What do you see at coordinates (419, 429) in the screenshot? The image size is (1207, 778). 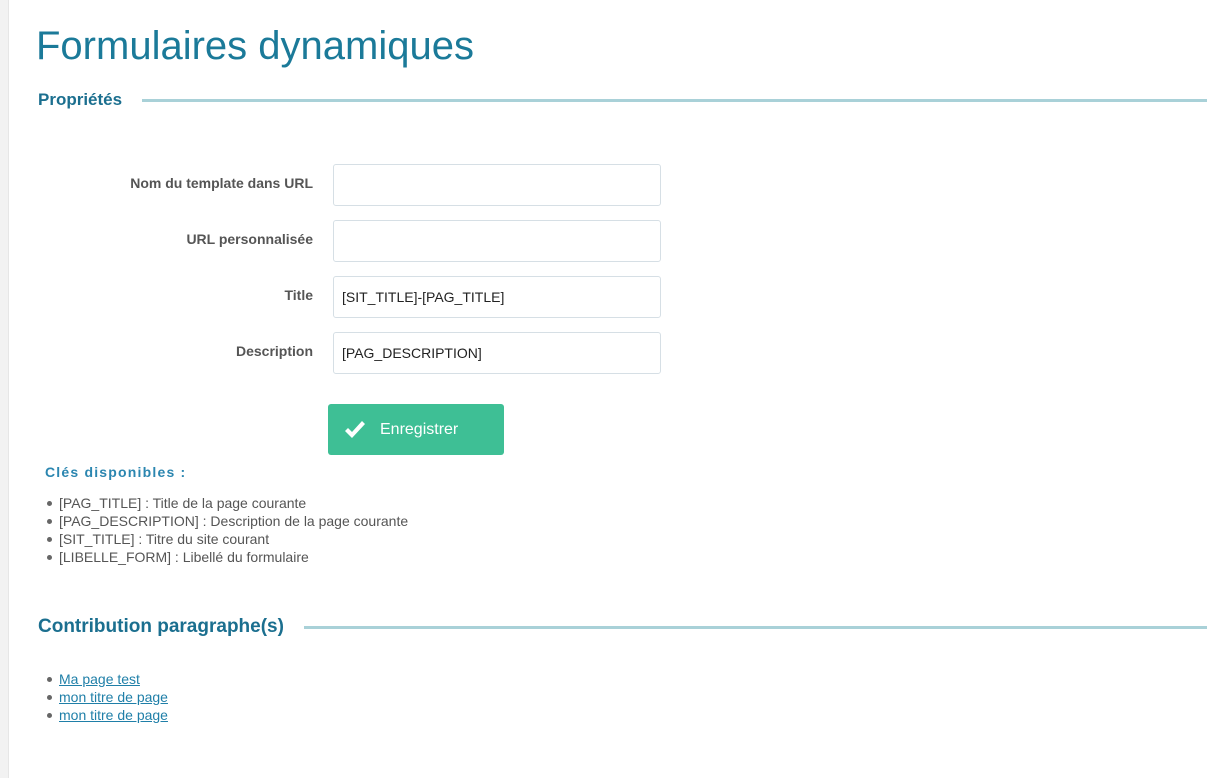 I see `save-button-label: Enregistrer` at bounding box center [419, 429].